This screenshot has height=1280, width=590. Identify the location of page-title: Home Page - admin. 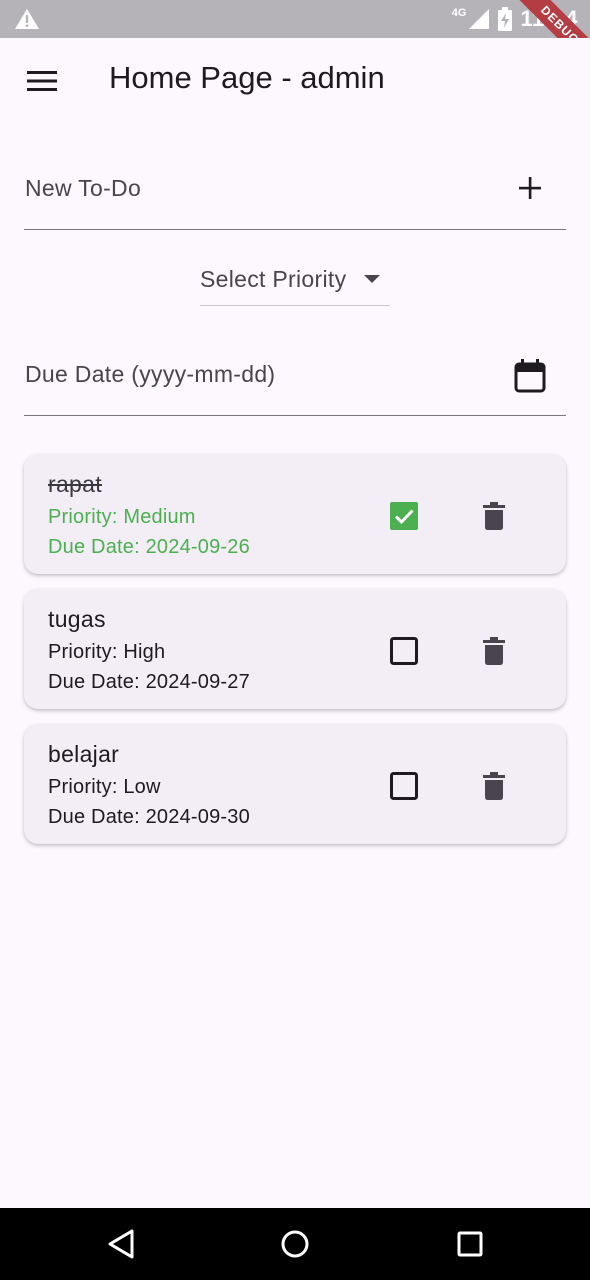
(247, 77).